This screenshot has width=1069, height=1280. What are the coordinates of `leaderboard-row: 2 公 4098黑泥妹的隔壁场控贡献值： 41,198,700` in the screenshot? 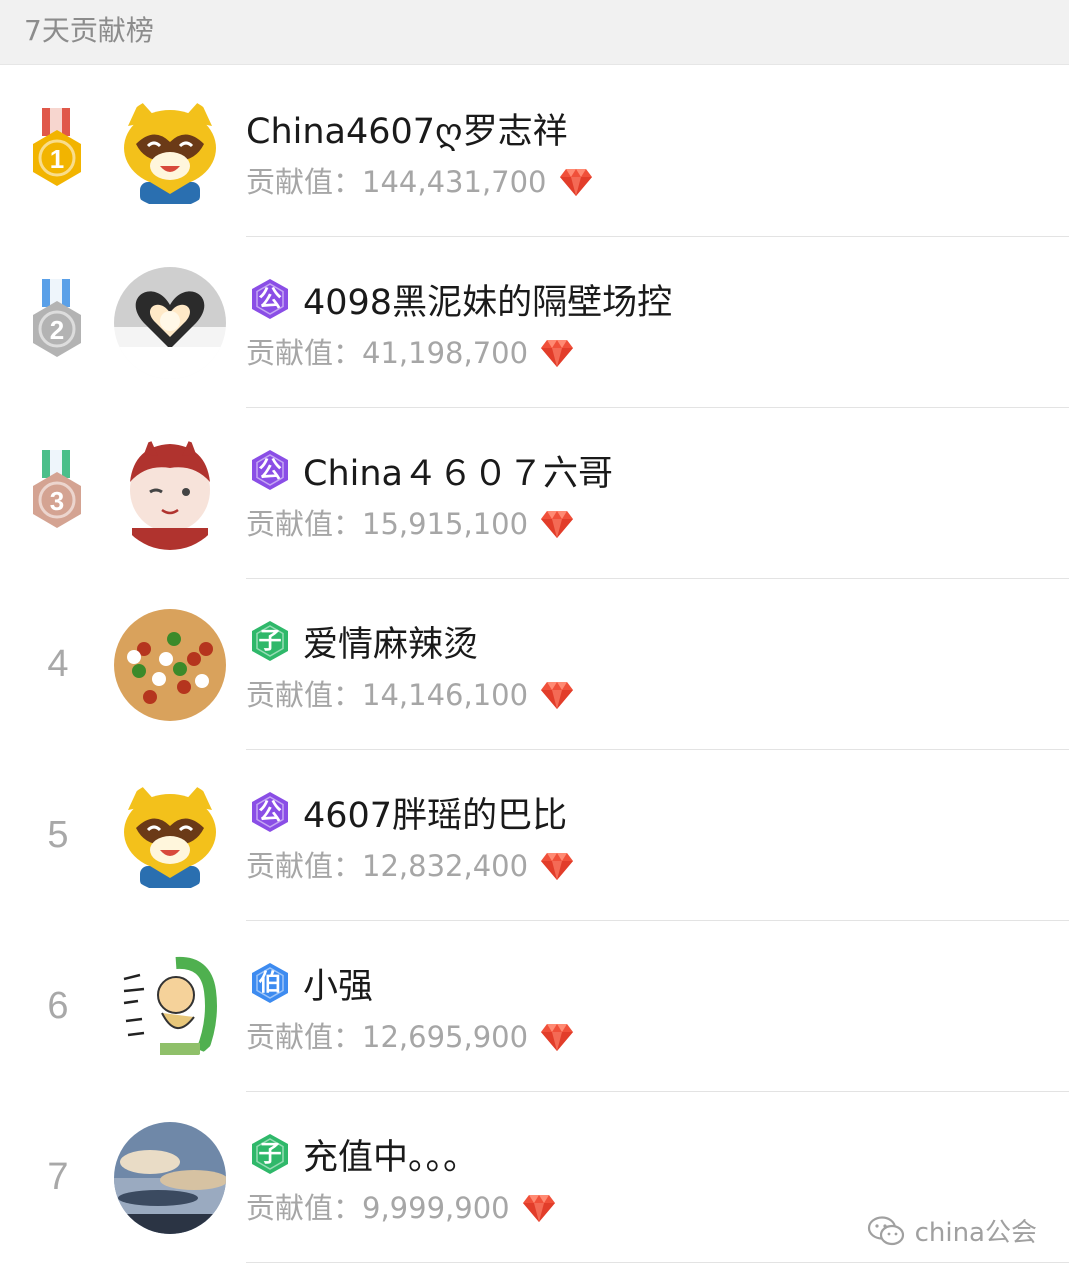 It's located at (534, 322).